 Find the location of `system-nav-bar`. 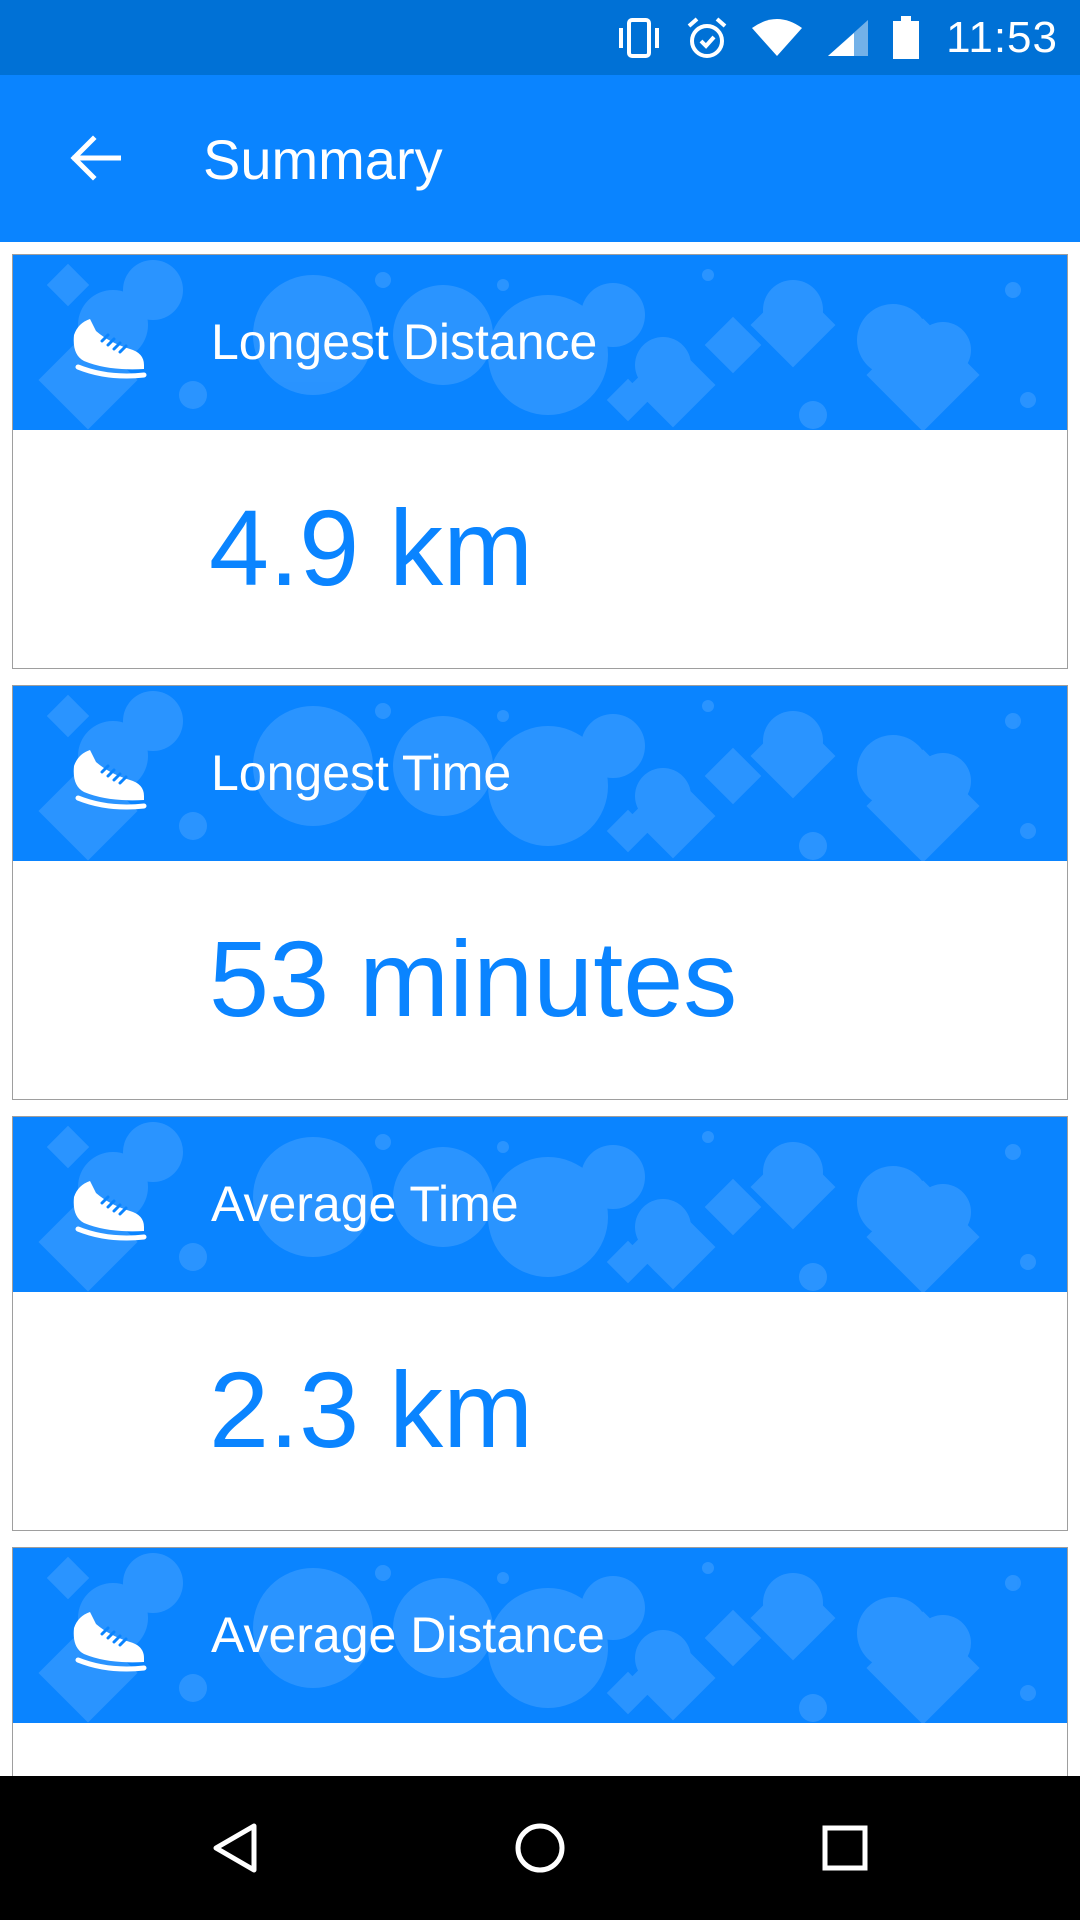

system-nav-bar is located at coordinates (540, 1848).